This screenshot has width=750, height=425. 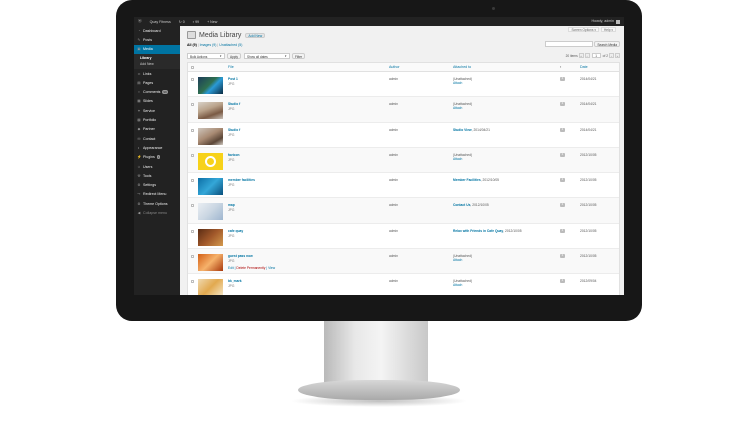 I want to click on sidebar-item-portfolio: ▩ Portfolio, so click(x=157, y=119).